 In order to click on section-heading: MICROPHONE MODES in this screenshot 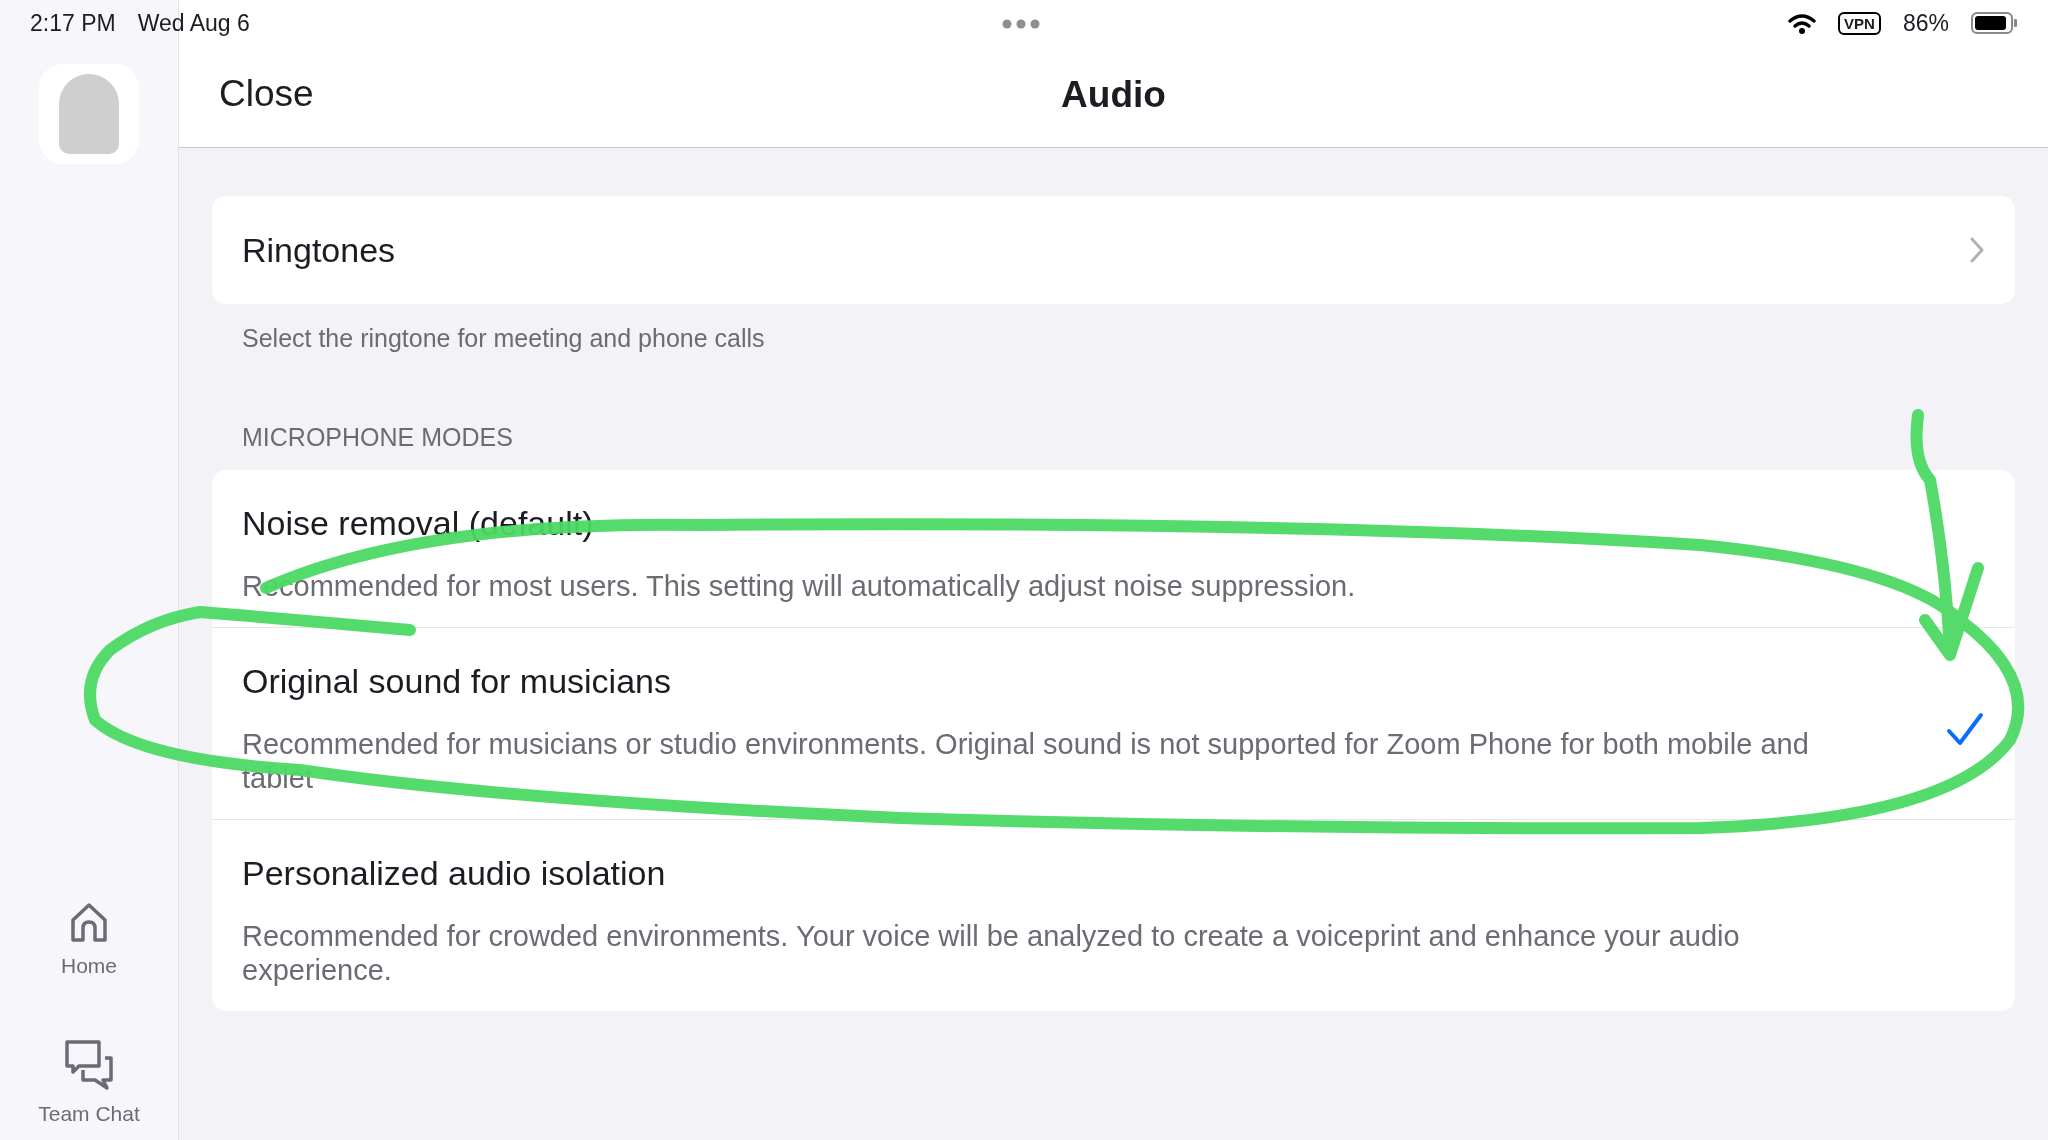, I will do `click(377, 437)`.